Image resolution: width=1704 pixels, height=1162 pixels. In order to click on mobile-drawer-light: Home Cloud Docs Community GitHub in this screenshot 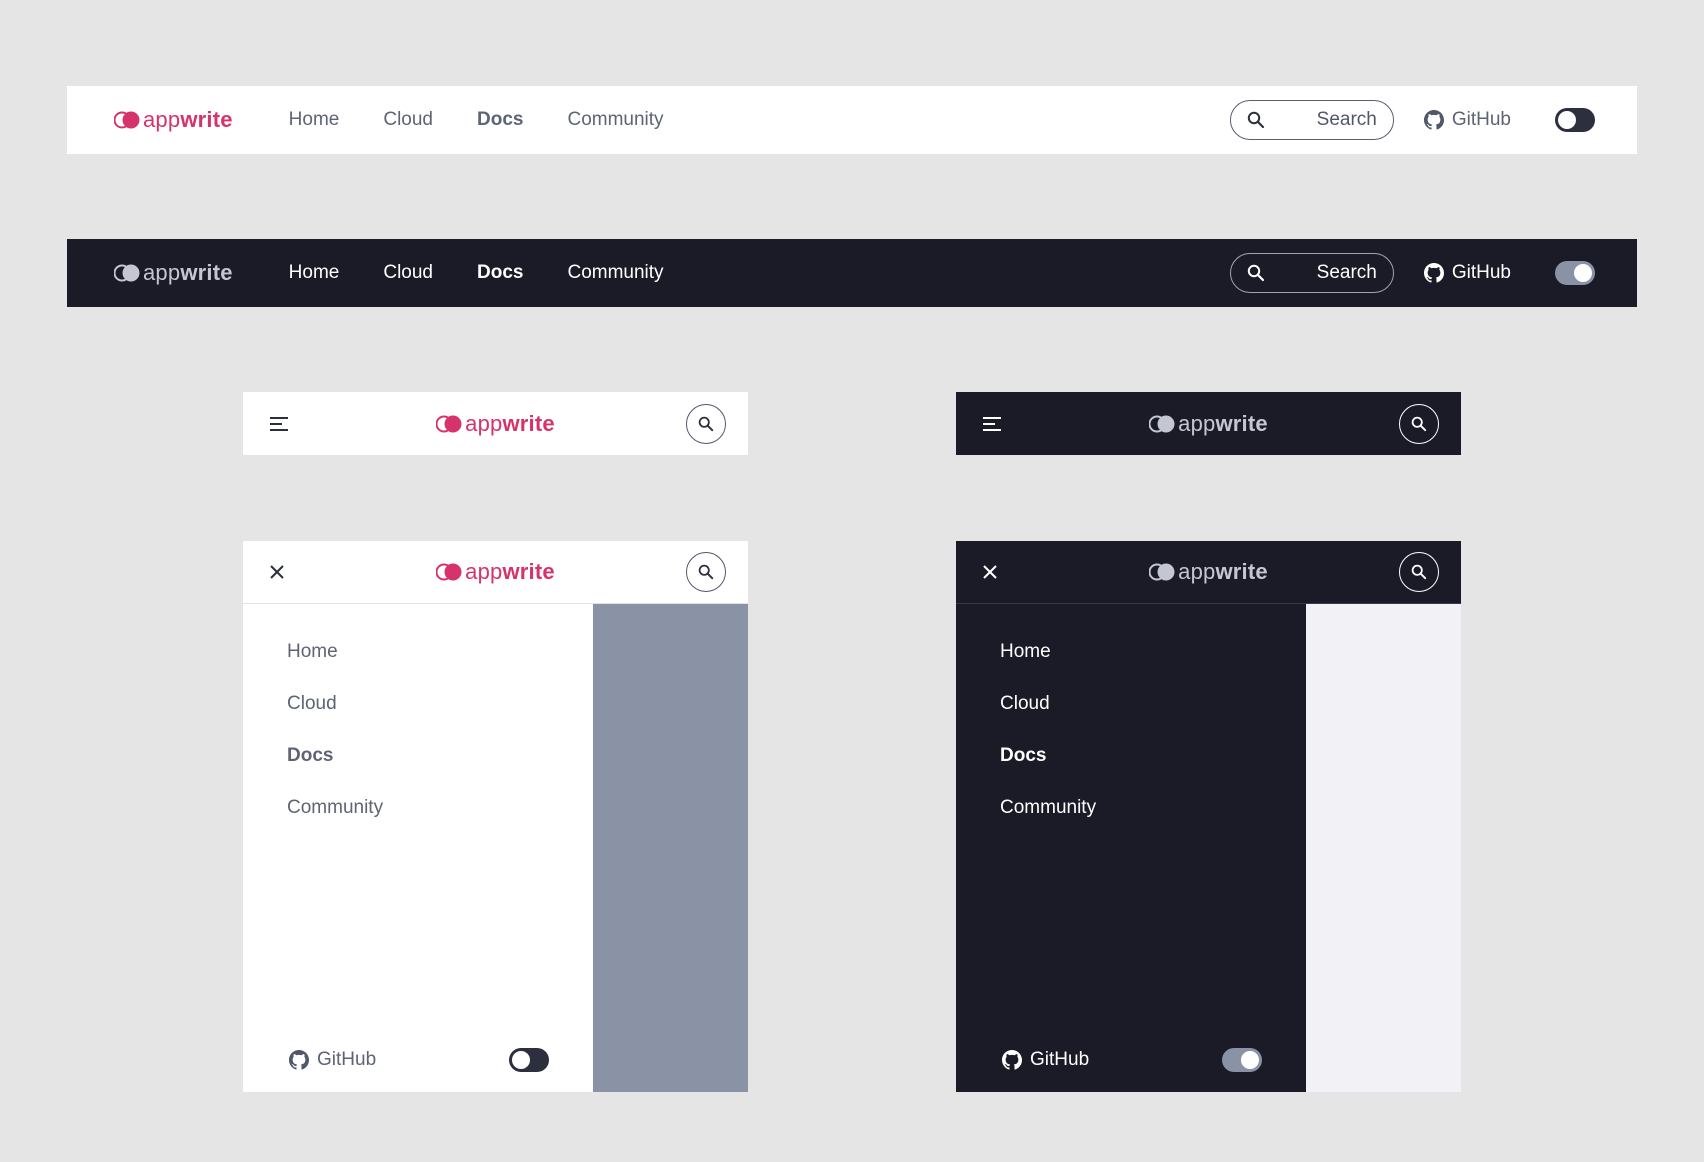, I will do `click(495, 848)`.